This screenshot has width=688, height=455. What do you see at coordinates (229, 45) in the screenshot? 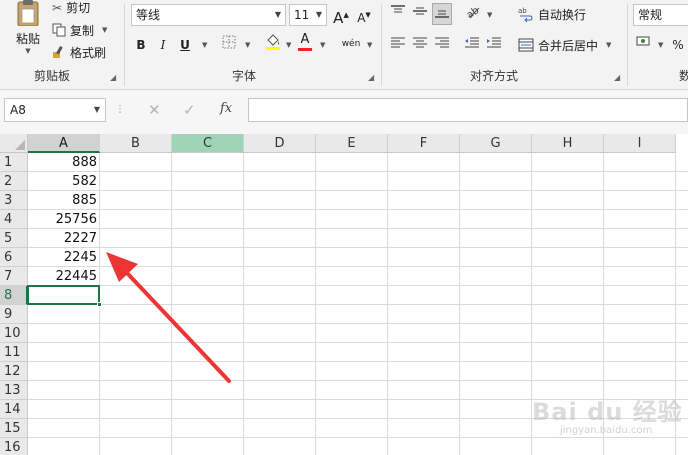
I see `borders-button` at bounding box center [229, 45].